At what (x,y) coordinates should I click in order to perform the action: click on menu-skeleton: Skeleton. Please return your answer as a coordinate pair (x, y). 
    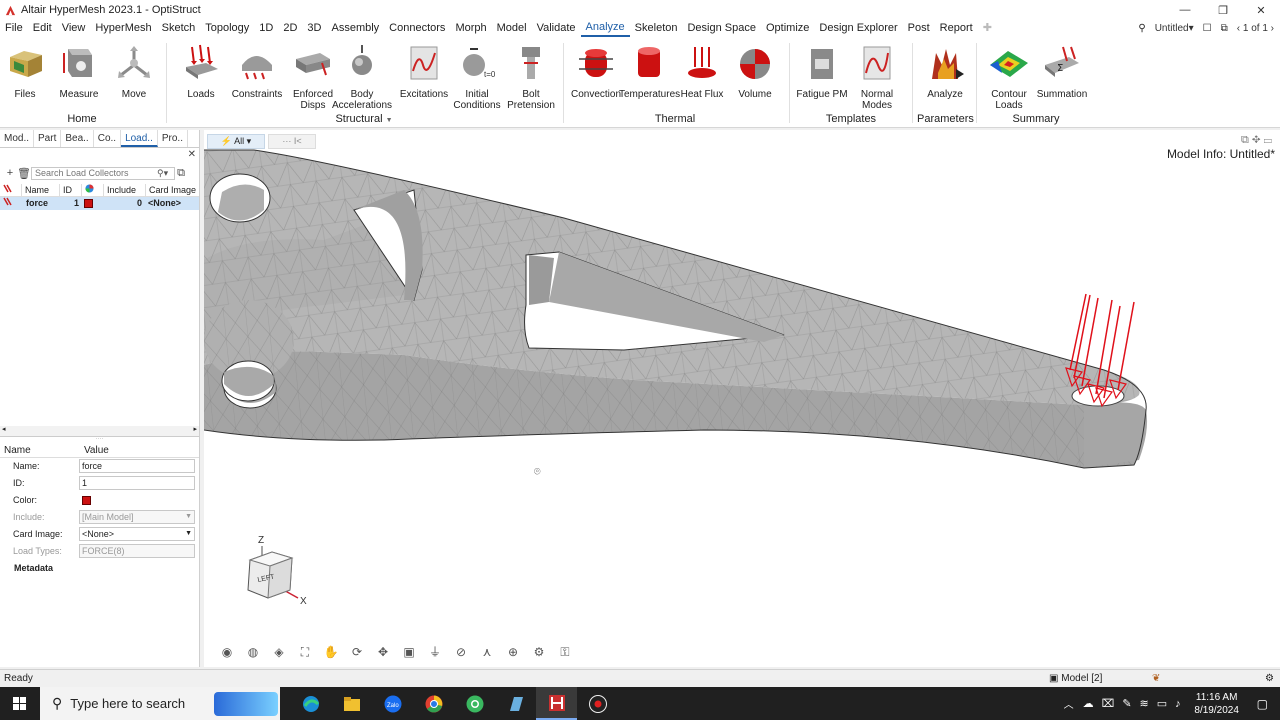
    Looking at the image, I should click on (656, 28).